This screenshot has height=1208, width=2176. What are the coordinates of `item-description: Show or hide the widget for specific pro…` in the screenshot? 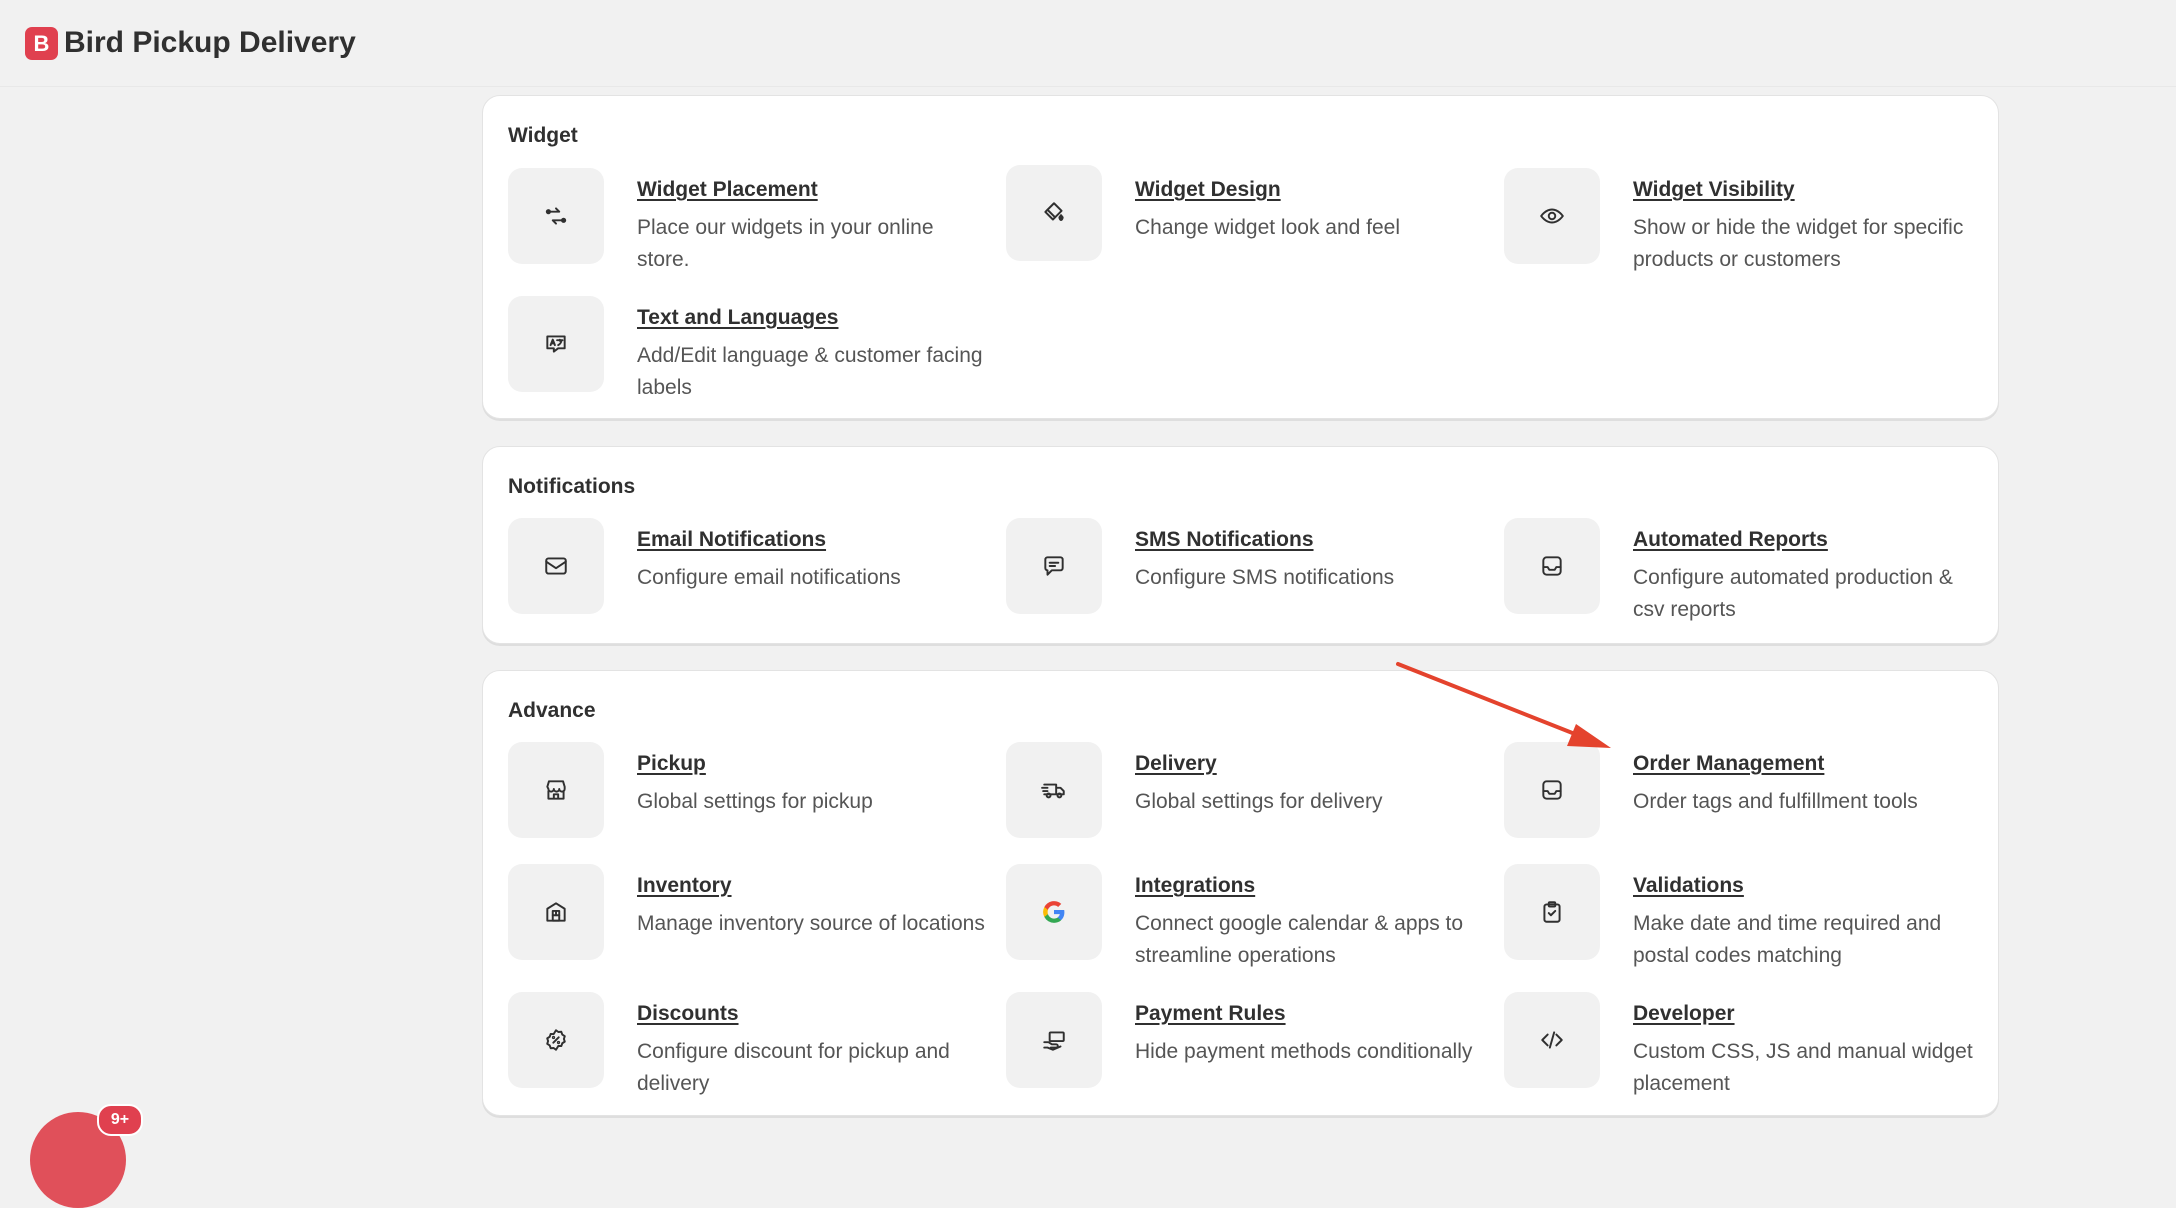 It's located at (1798, 243).